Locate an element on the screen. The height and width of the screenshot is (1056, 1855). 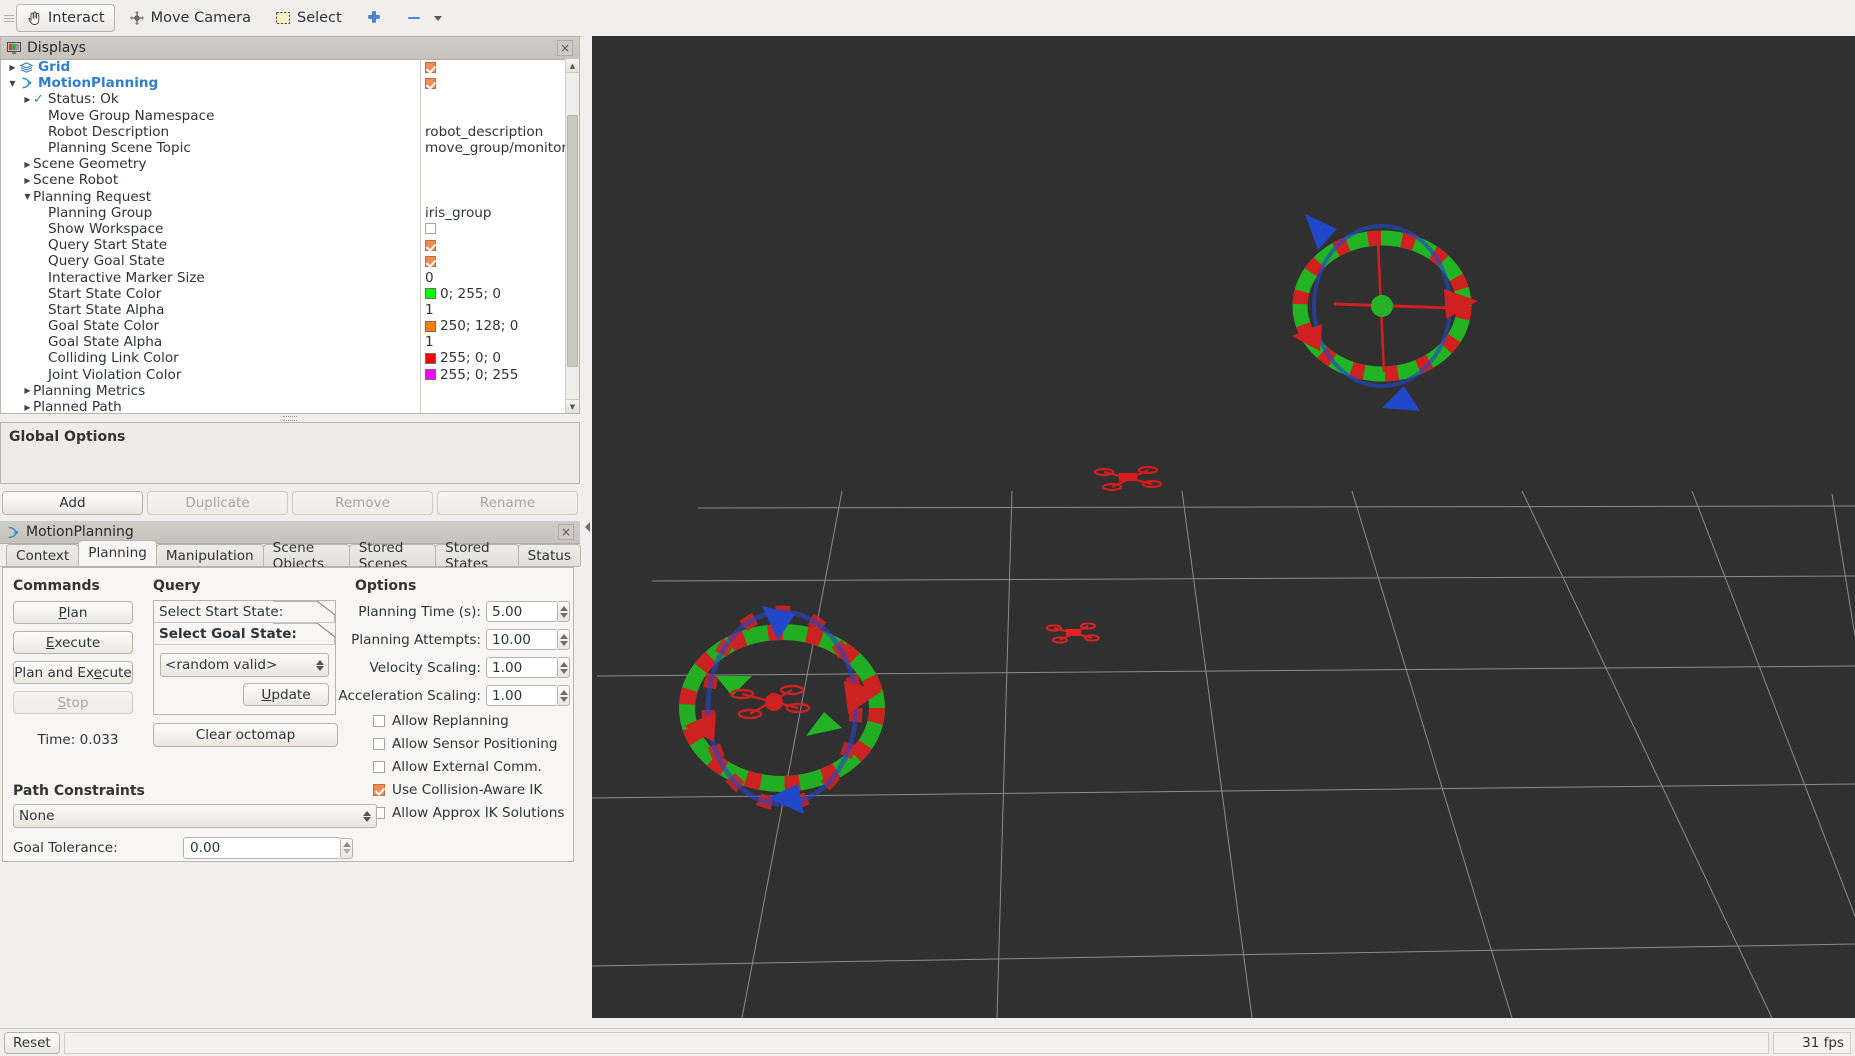
tree-row: Move Group Namespace is located at coordinates (290, 115).